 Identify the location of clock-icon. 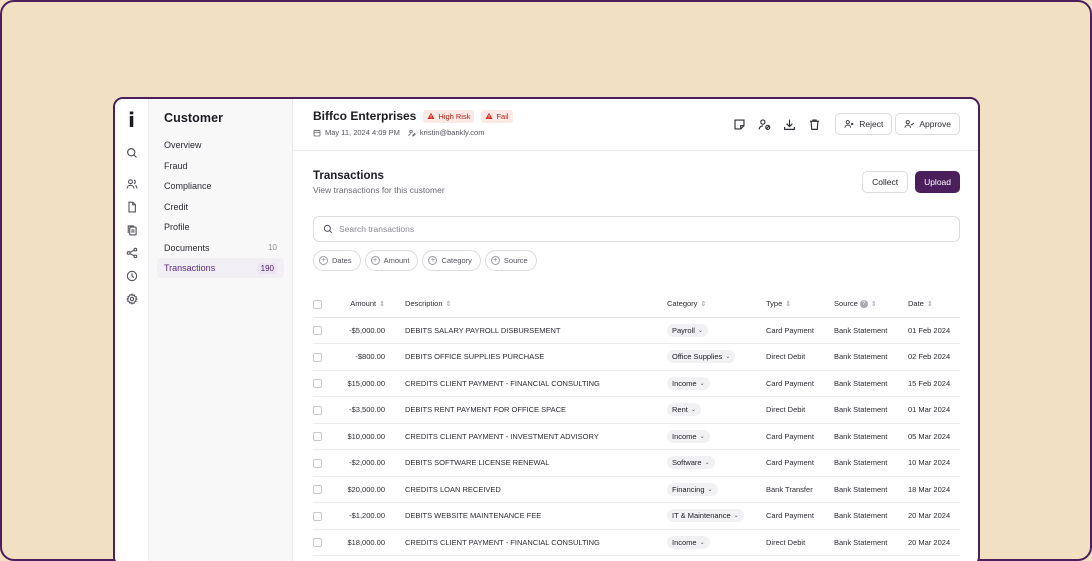
(132, 276).